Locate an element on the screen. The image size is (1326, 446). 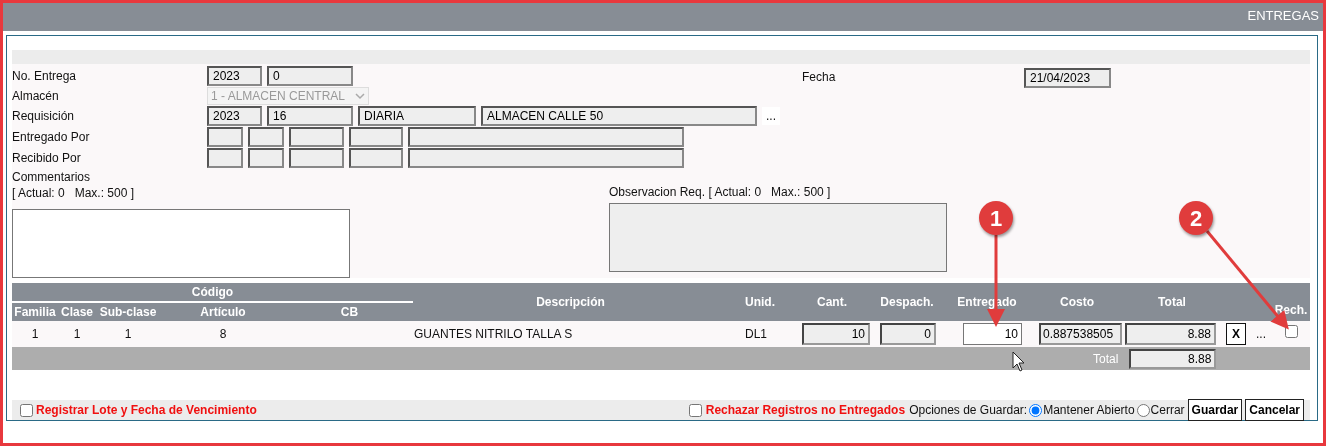
field-label: Almacén is located at coordinates (36, 96).